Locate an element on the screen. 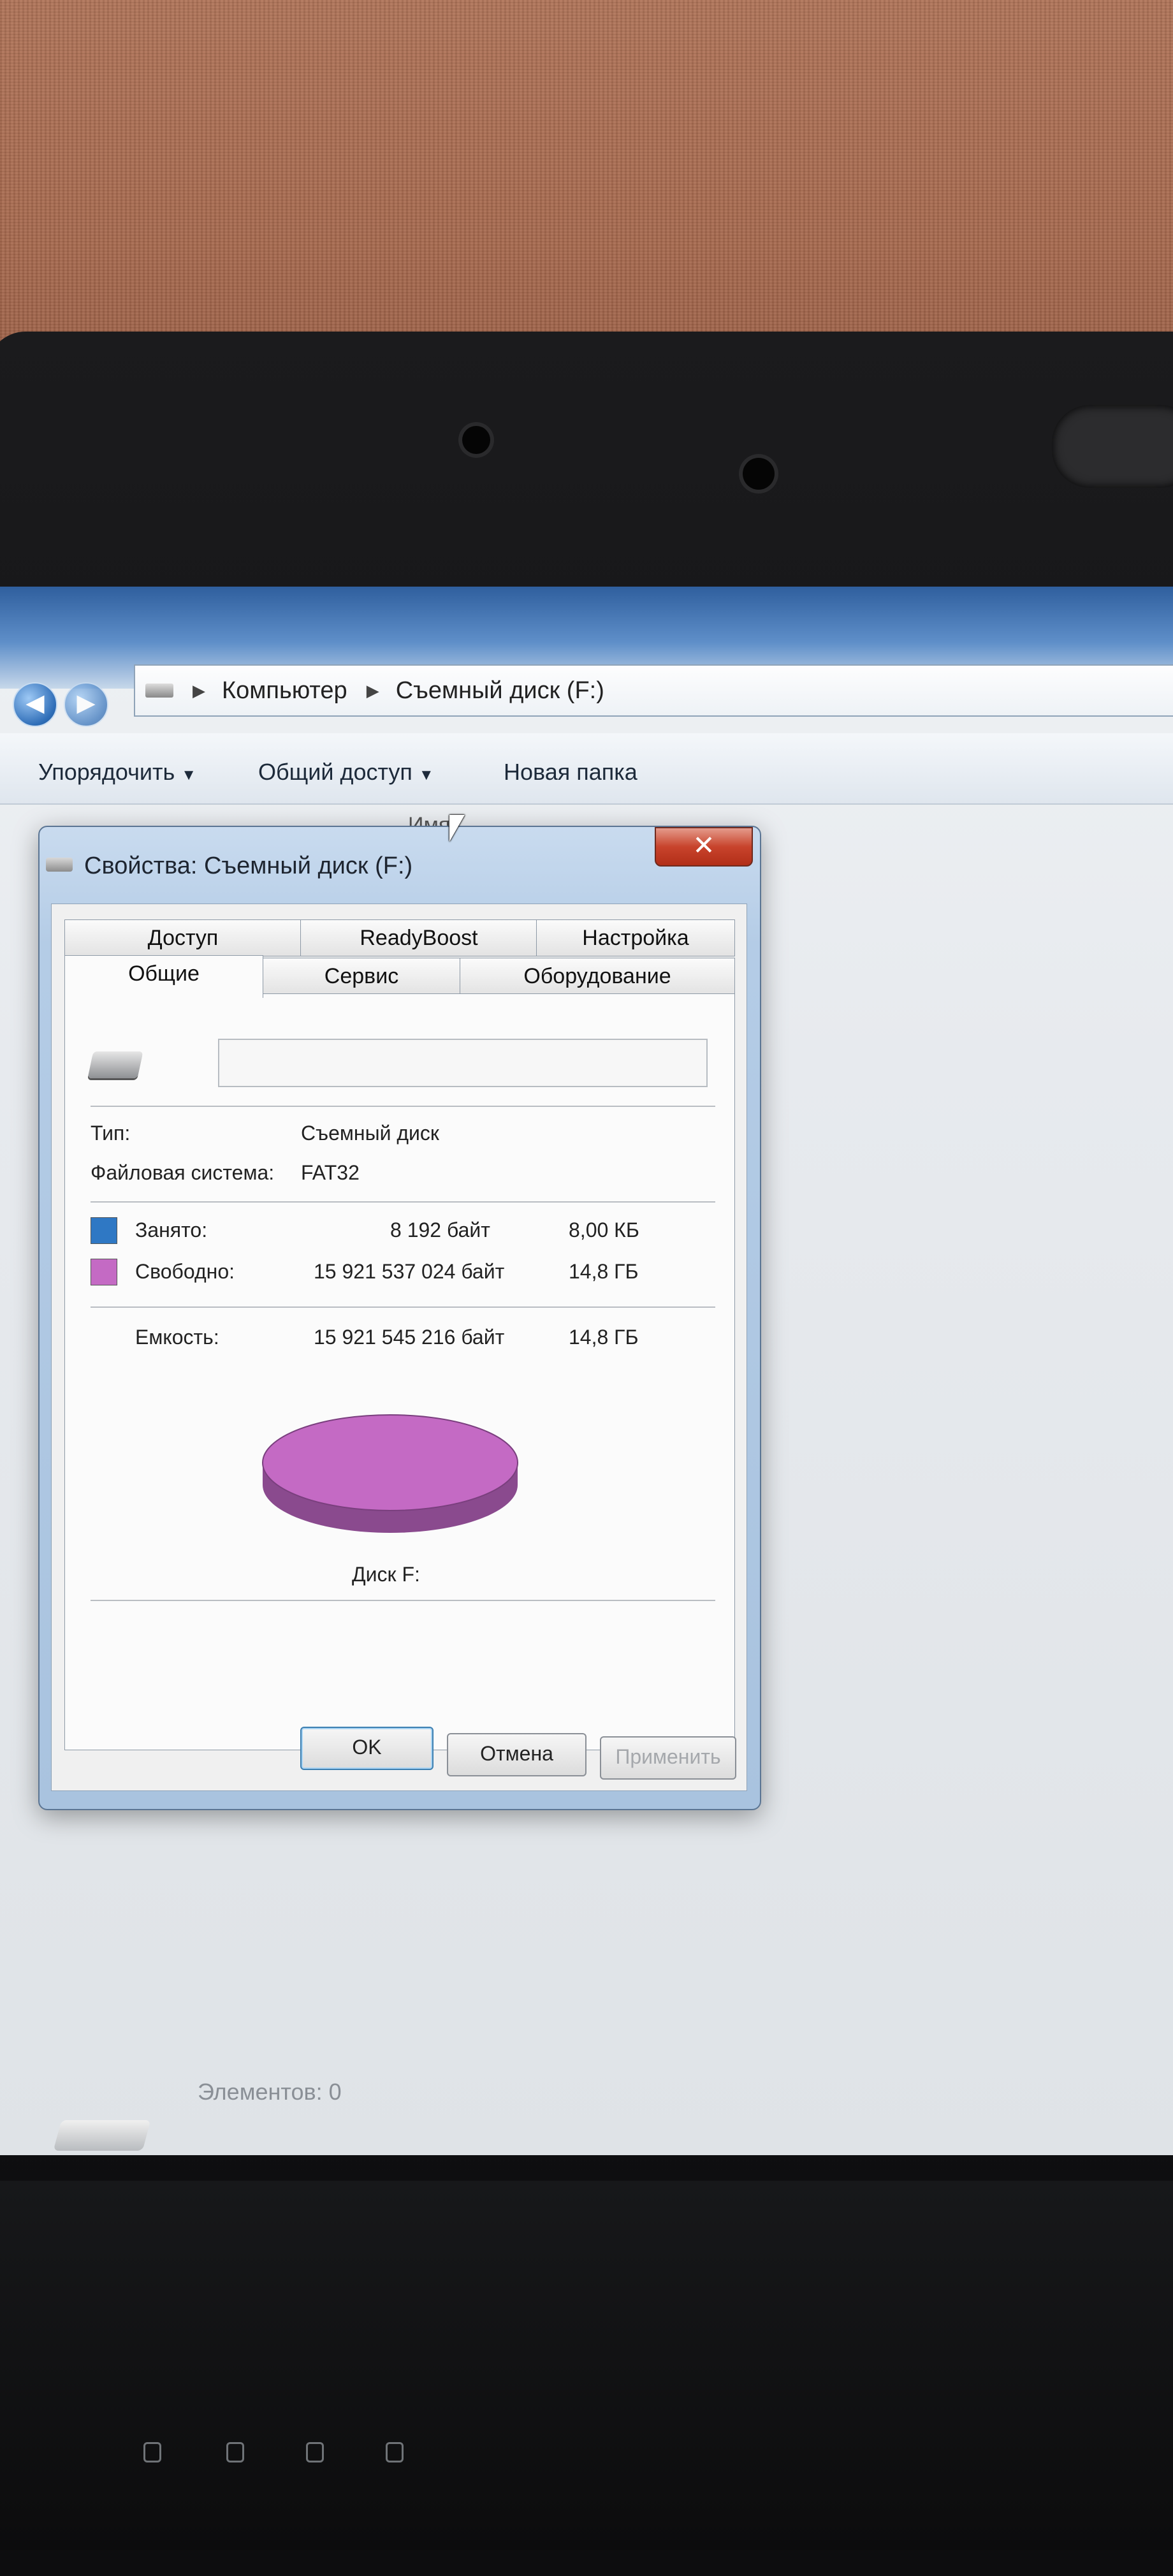 This screenshot has height=2576, width=1173. tab-hardware: Оборудование is located at coordinates (597, 976).